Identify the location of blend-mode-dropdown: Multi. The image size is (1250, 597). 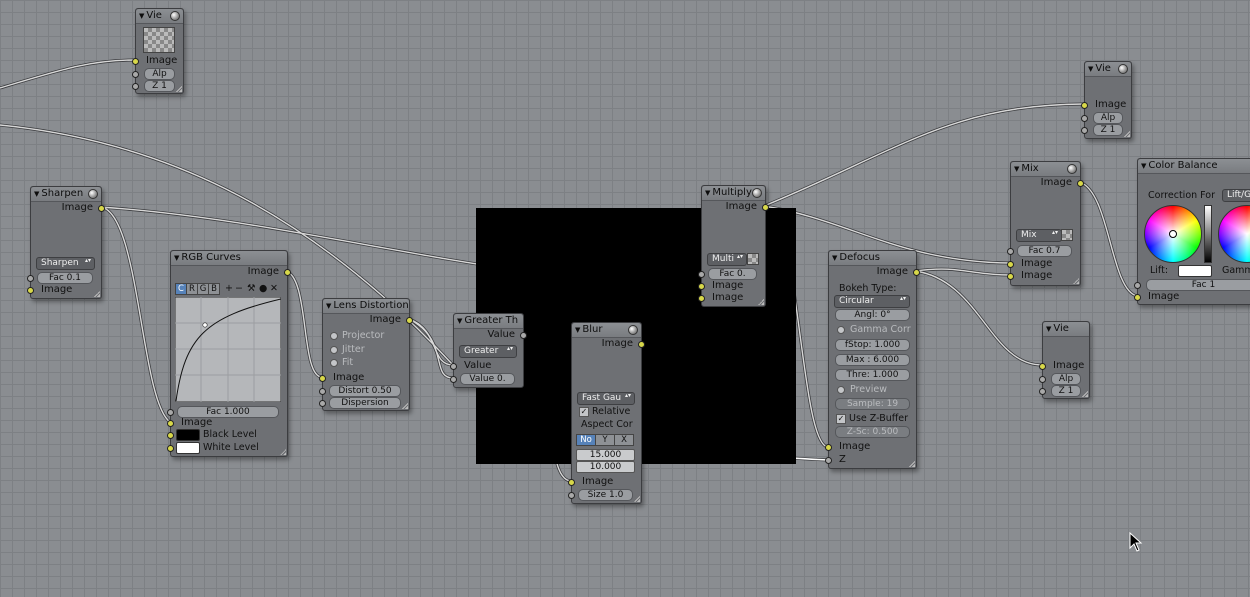
(727, 259).